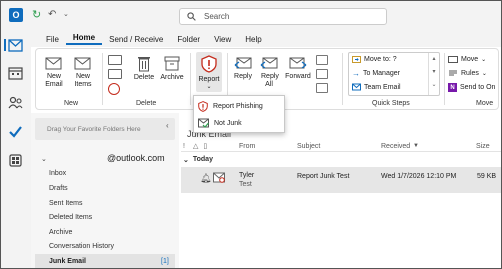 The height and width of the screenshot is (269, 502). I want to click on team-email-icon, so click(356, 87).